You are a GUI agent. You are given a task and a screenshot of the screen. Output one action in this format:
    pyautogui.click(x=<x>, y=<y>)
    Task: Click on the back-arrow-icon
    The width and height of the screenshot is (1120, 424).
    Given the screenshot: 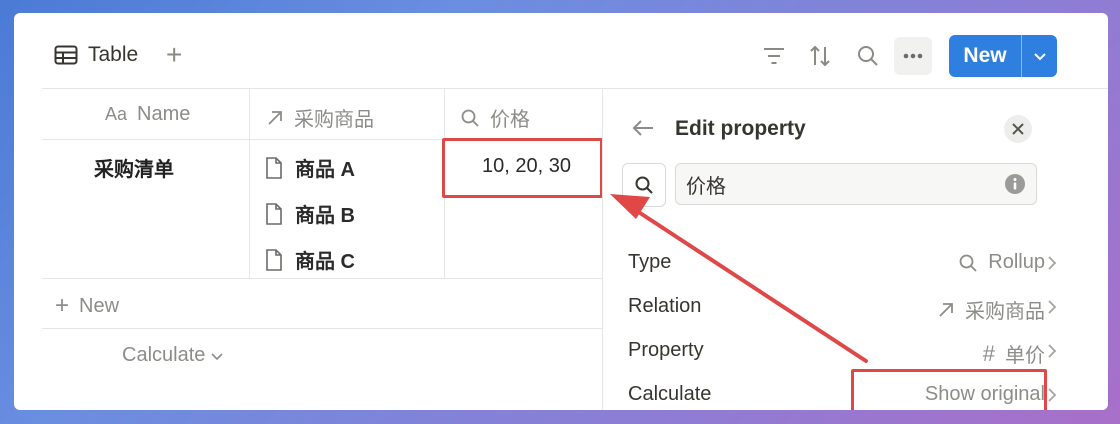 What is the action you would take?
    pyautogui.click(x=643, y=128)
    